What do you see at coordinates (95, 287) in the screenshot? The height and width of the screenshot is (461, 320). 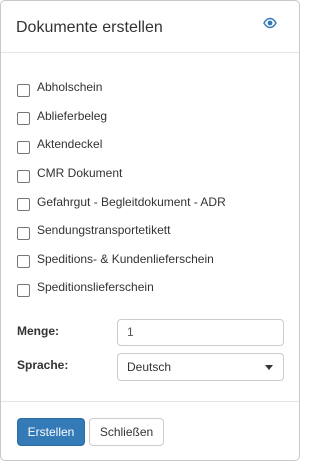 I see `document-option-label: Speditionslieferschein` at bounding box center [95, 287].